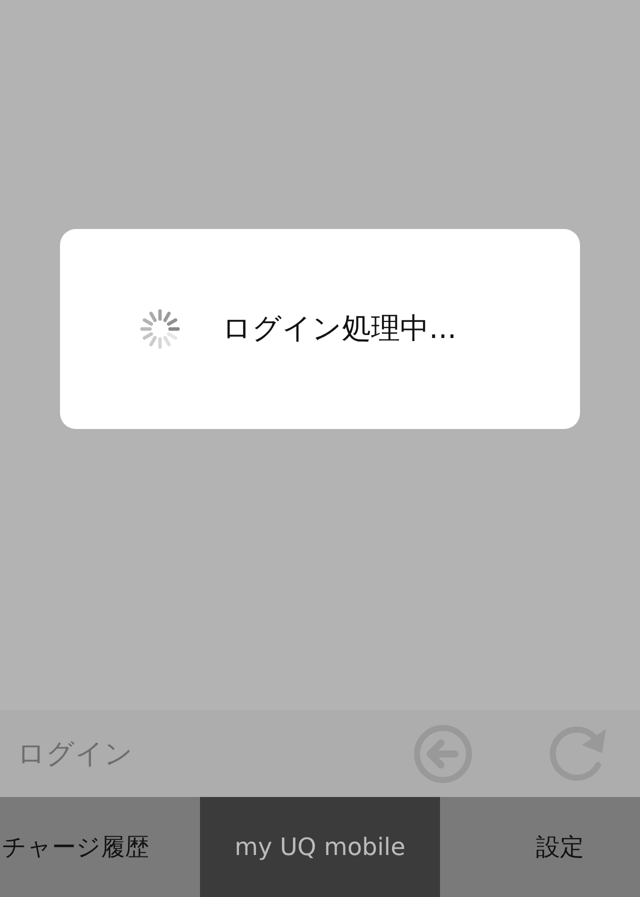 This screenshot has width=640, height=897. Describe the element at coordinates (160, 329) in the screenshot. I see `spinner-icon` at that location.